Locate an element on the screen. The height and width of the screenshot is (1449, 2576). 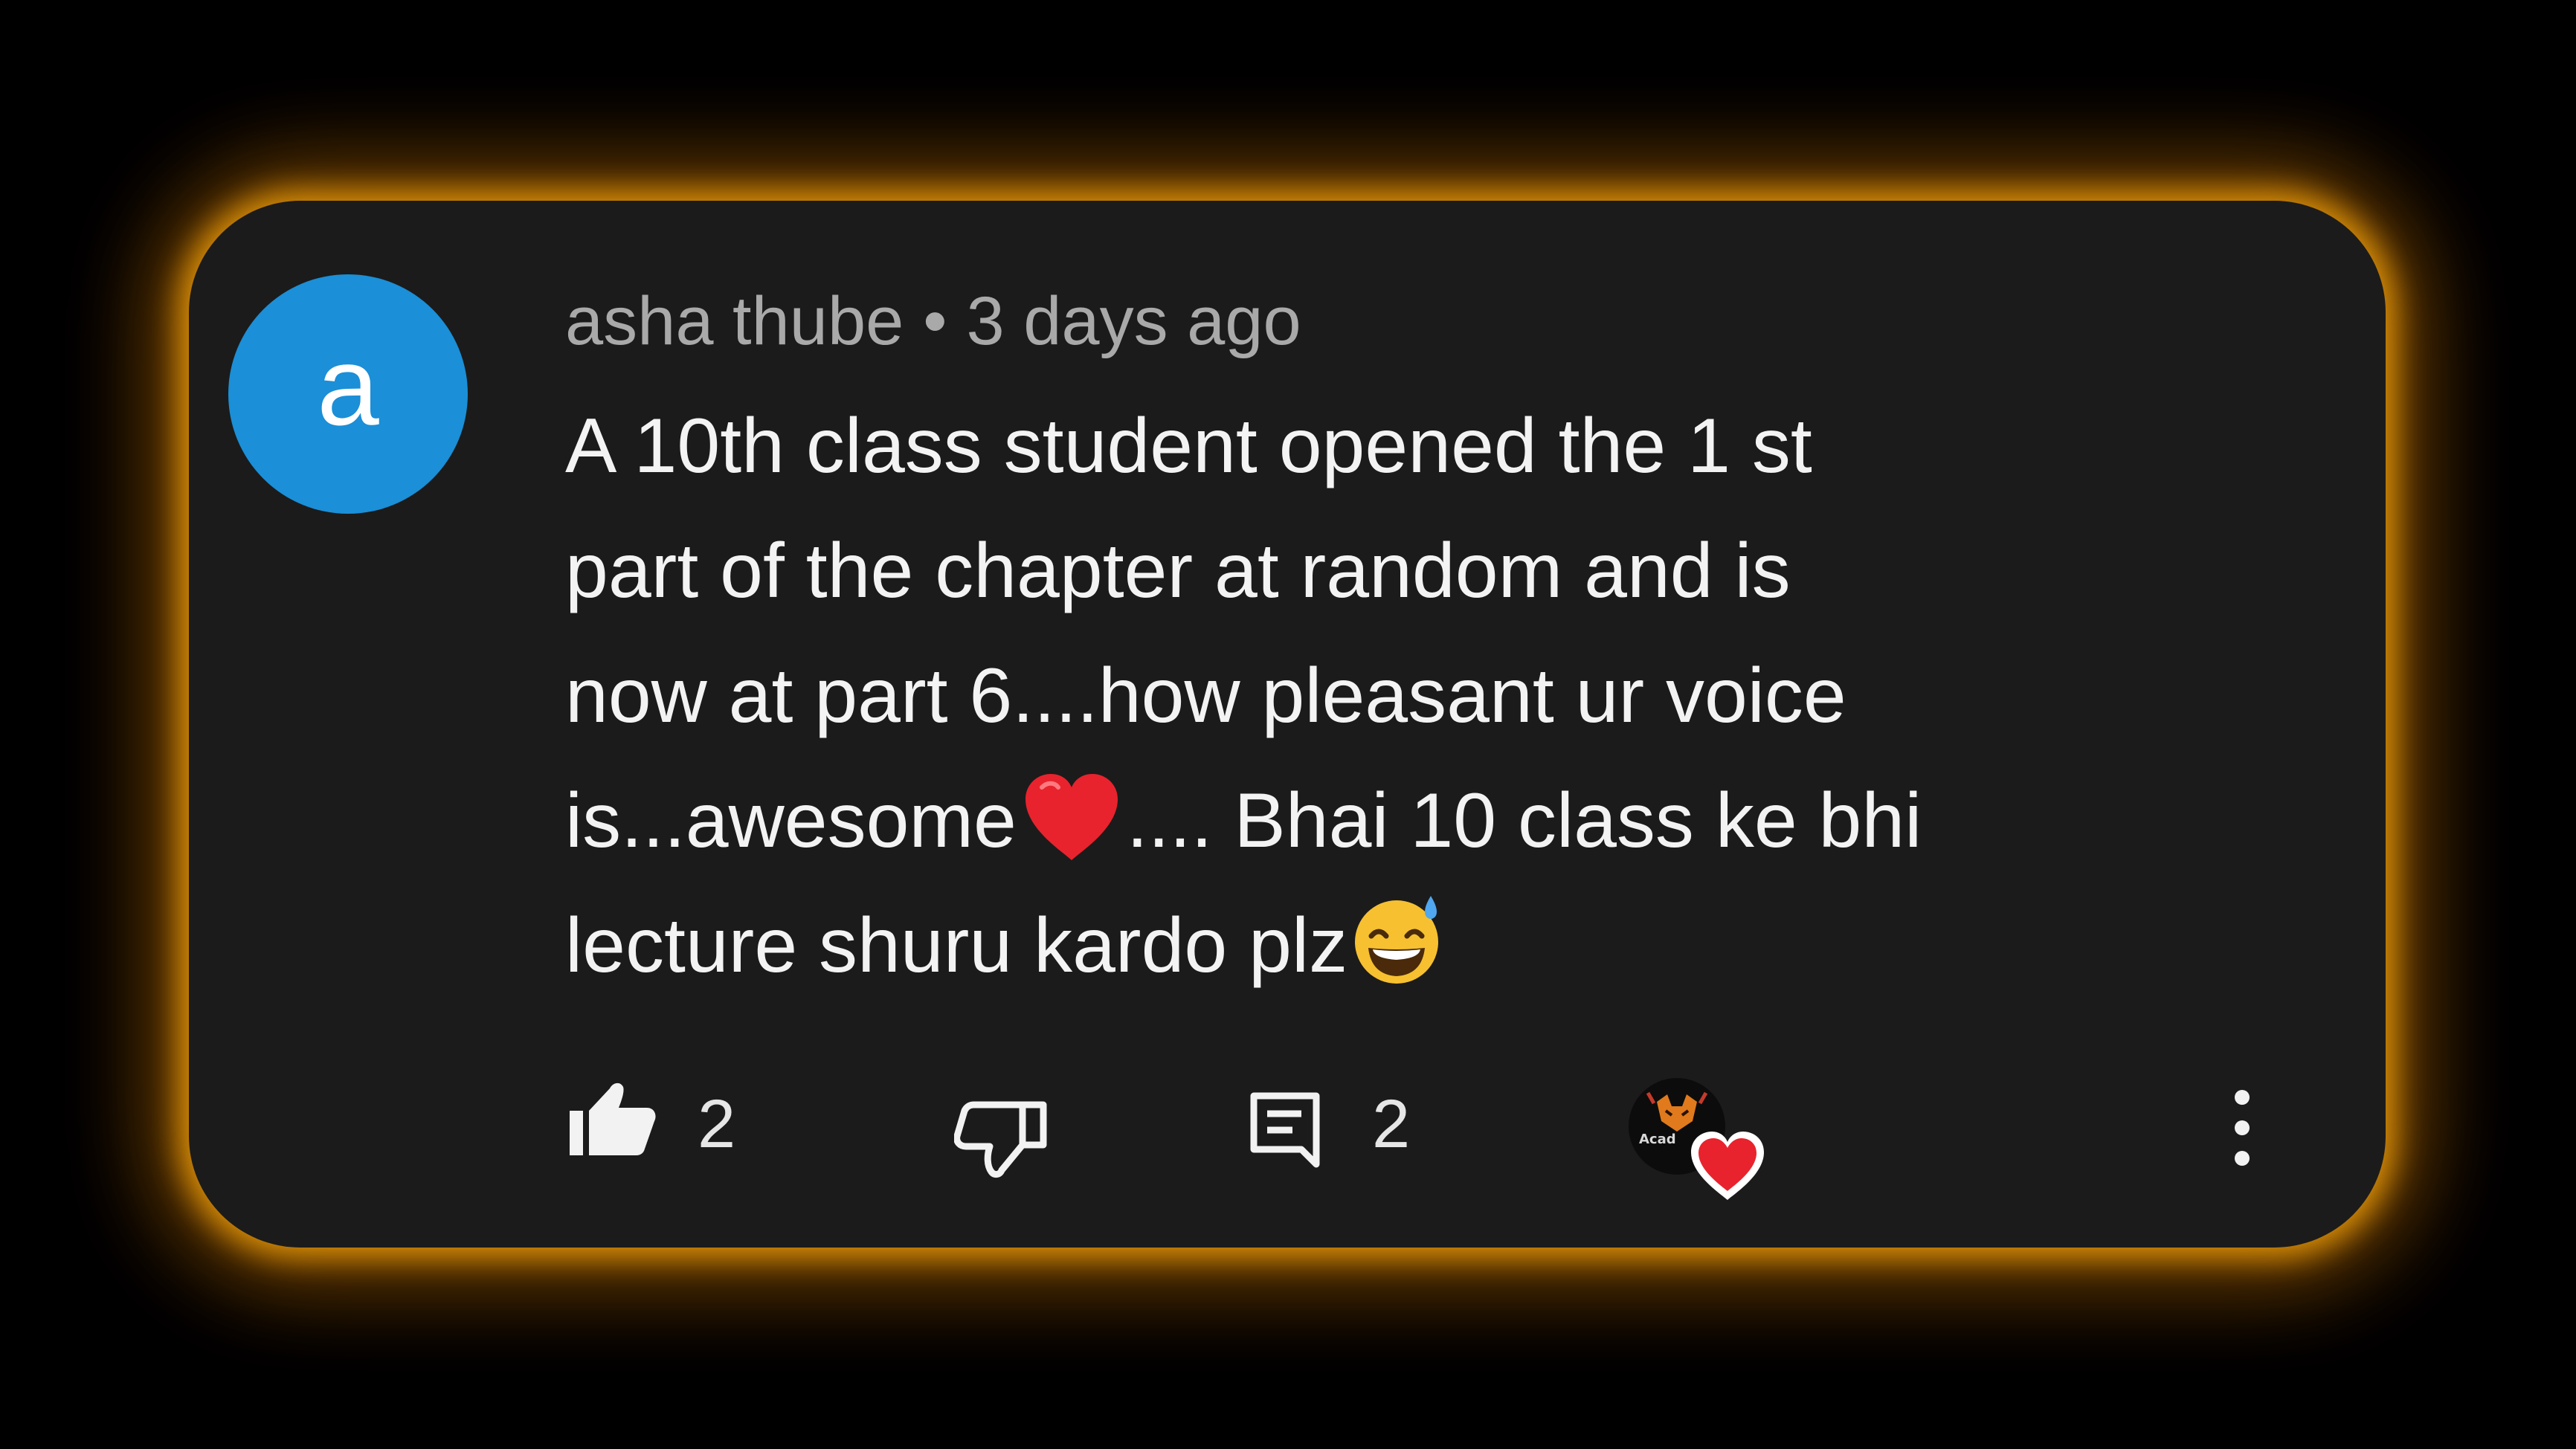
comment-line-5: lecture shuru kardo plz is located at coordinates (1435, 945).